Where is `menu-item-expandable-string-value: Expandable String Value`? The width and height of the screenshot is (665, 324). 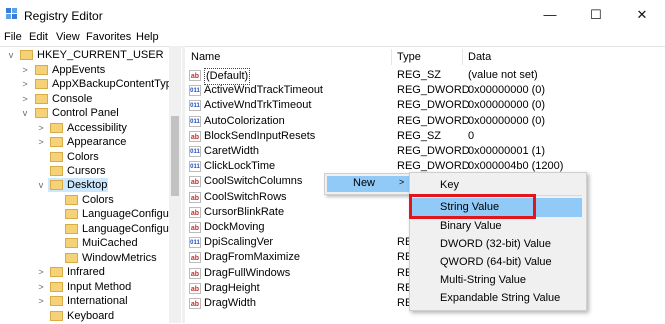 menu-item-expandable-string-value: Expandable String Value is located at coordinates (500, 298).